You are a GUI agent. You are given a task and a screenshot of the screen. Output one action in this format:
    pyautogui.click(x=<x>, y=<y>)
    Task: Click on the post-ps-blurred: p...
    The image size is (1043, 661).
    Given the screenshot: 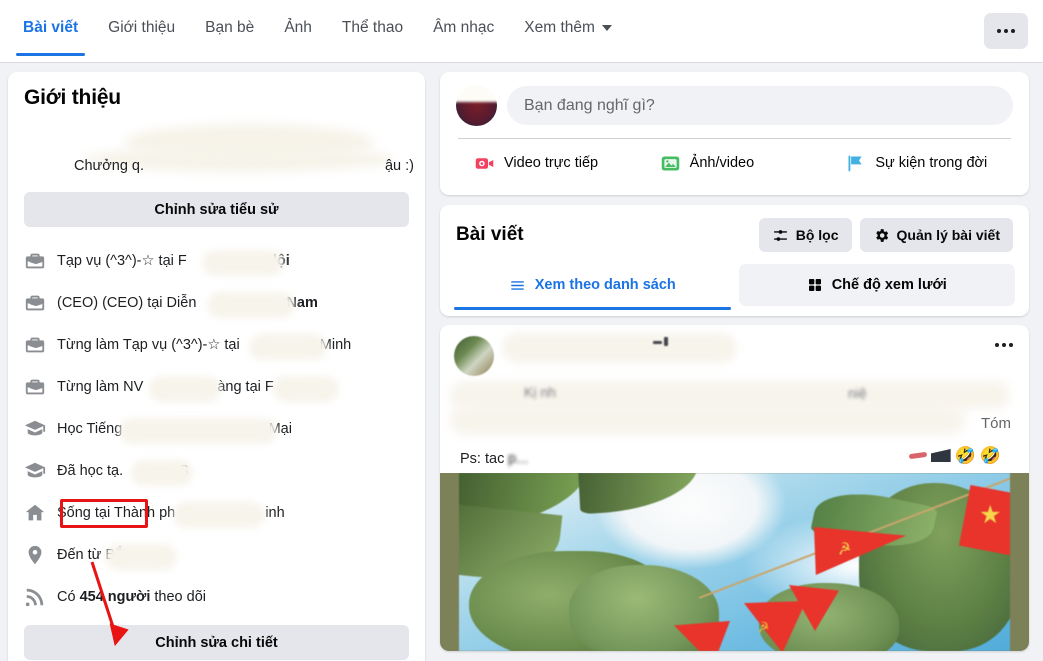 What is the action you would take?
    pyautogui.click(x=518, y=459)
    